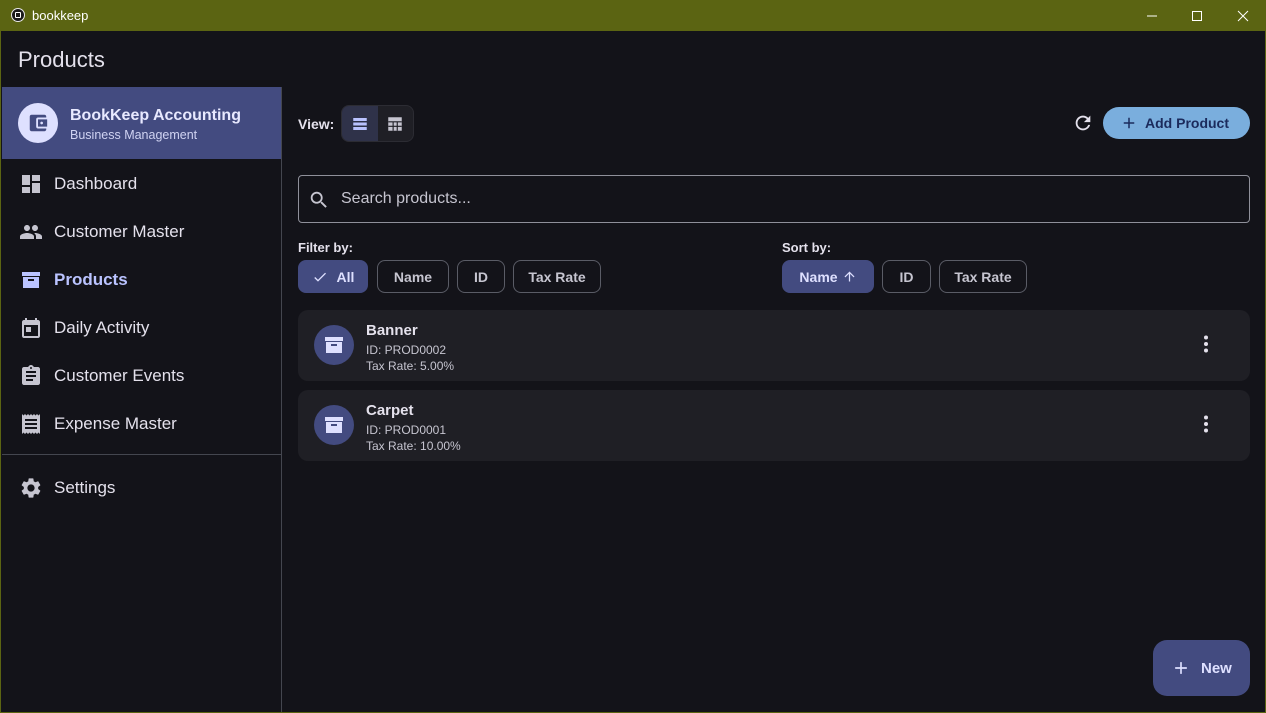  What do you see at coordinates (774, 425) in the screenshot?
I see `product-card: Carpet ID: PROD0001 Tax Rate: 10.00%` at bounding box center [774, 425].